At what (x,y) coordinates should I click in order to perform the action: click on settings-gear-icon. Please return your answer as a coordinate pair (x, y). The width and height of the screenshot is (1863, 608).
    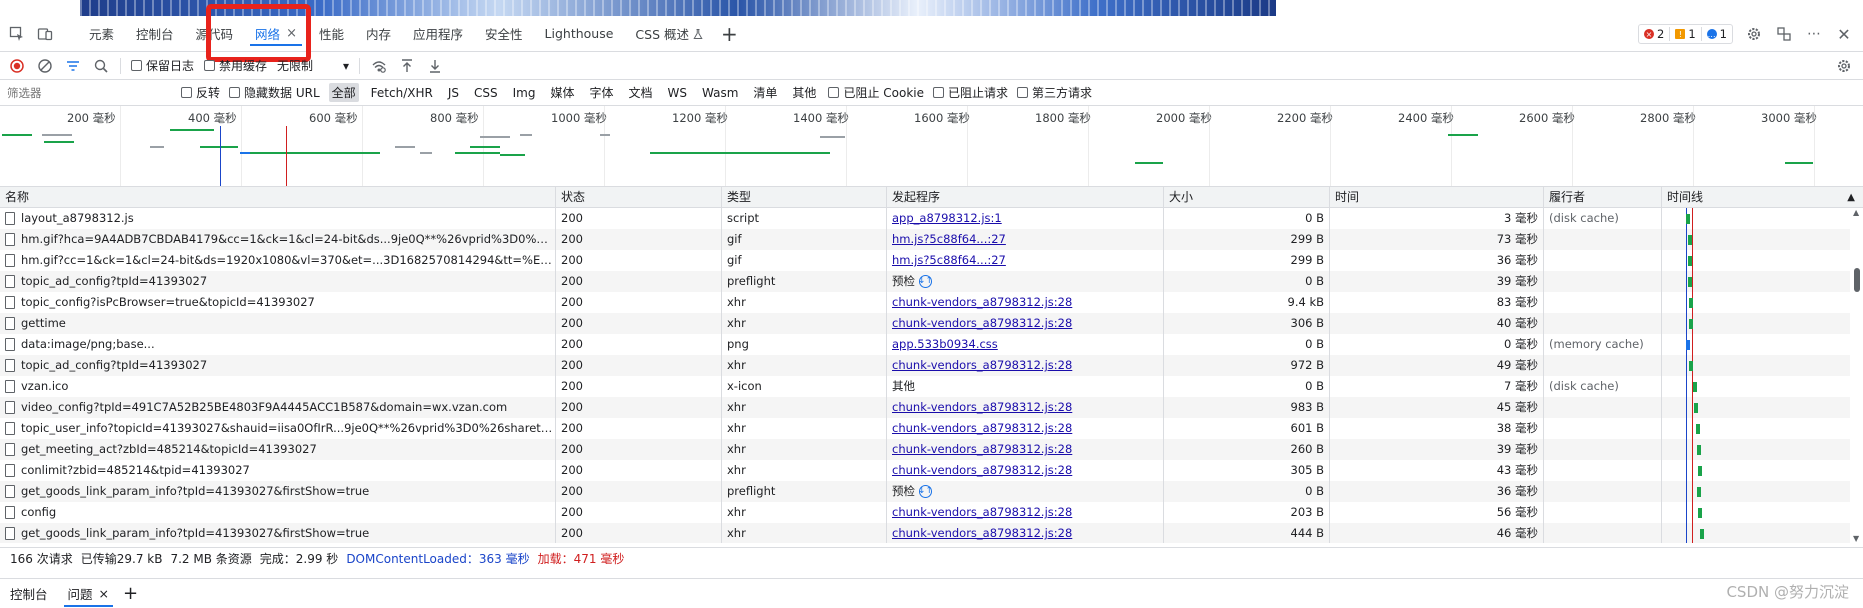
    Looking at the image, I should click on (1754, 34).